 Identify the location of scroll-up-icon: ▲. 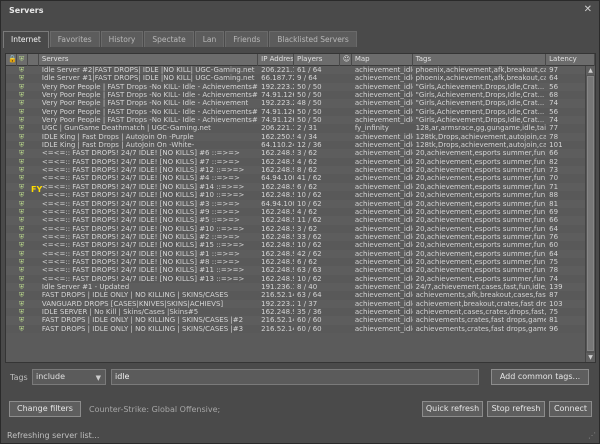
(590, 70).